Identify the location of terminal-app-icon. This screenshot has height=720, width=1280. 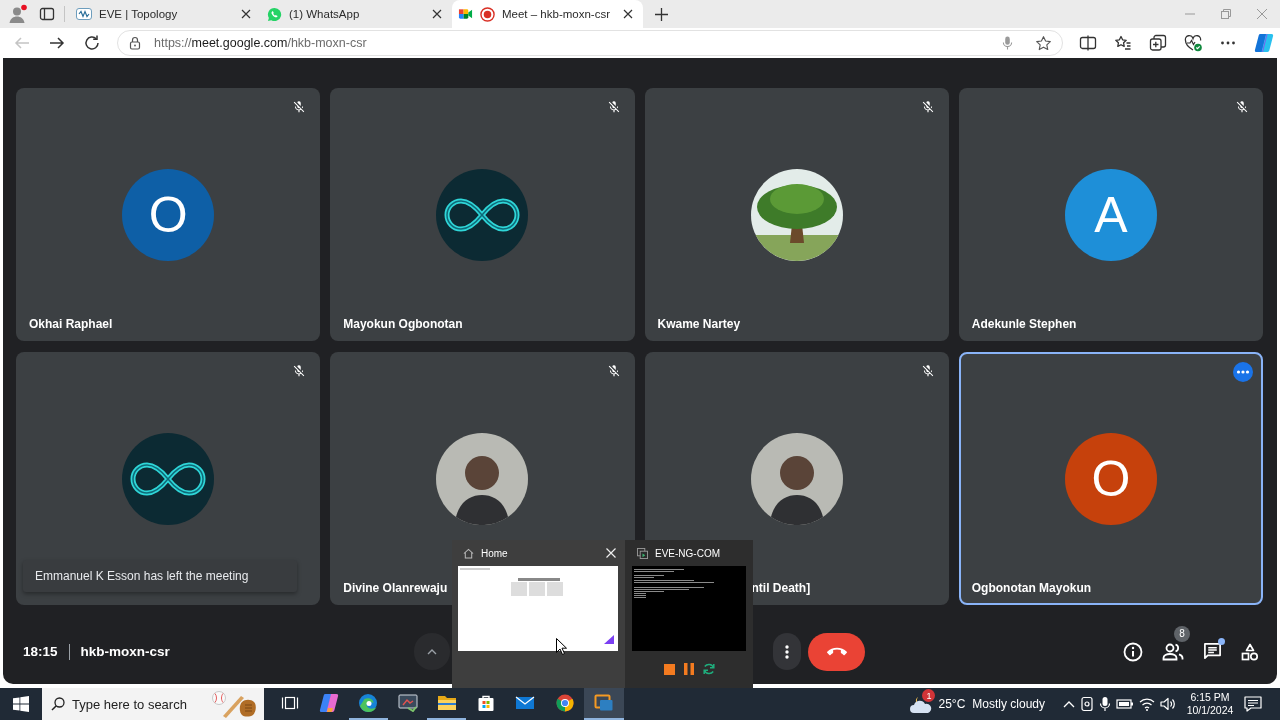
(642, 553).